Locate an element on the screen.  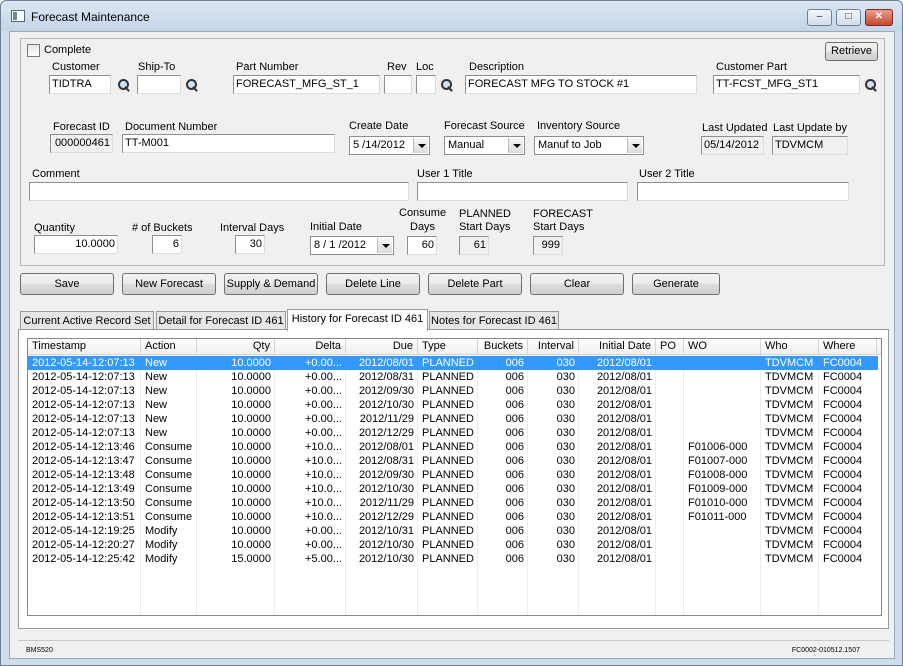
table-cell: Consume is located at coordinates (169, 461).